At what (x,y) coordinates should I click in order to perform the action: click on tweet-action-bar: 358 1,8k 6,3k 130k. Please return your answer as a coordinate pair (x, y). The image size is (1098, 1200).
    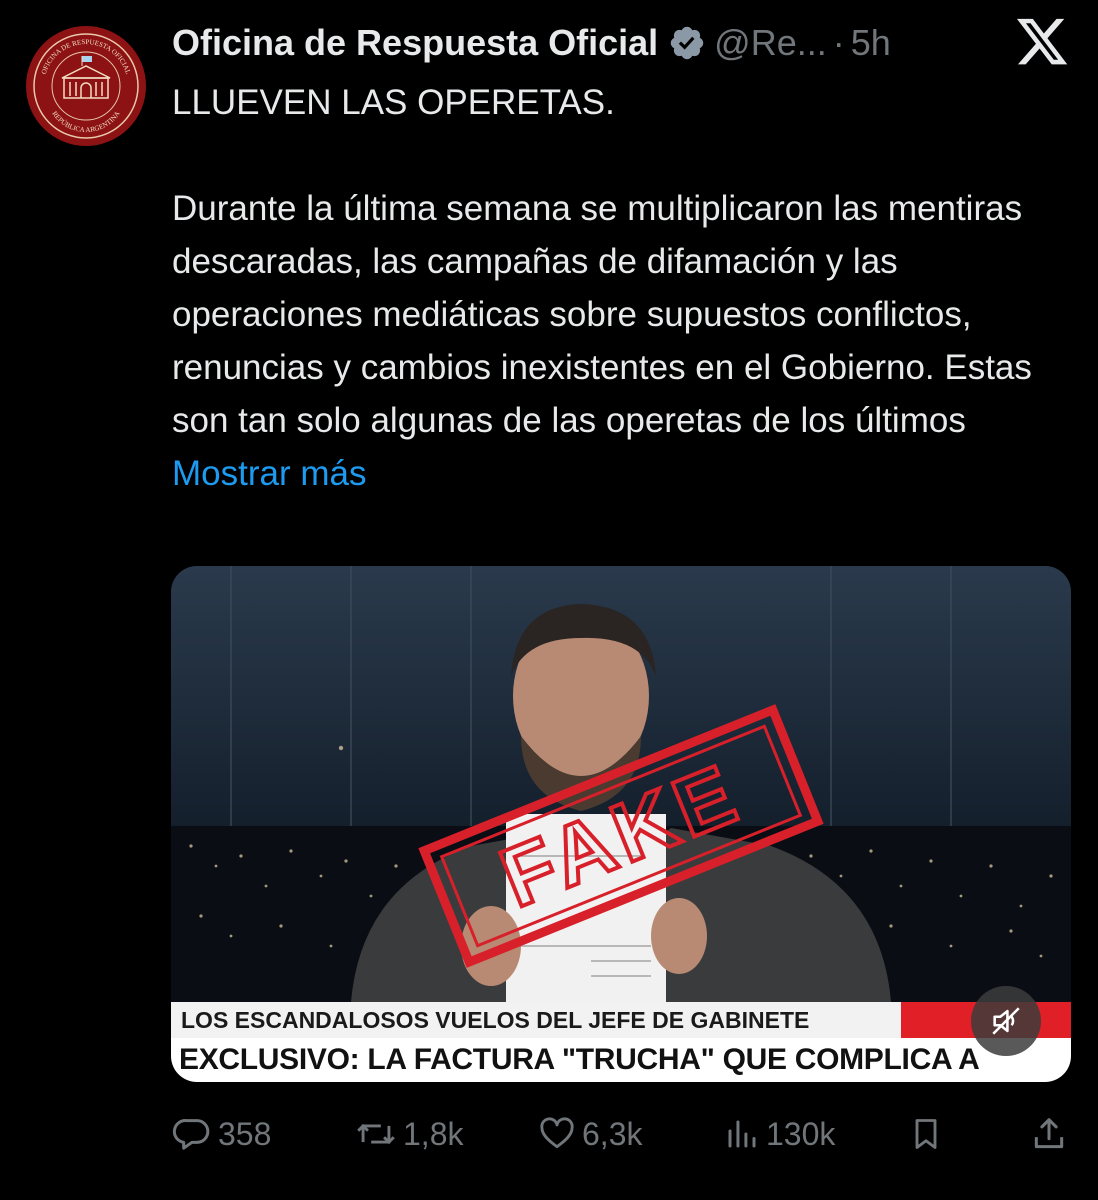
    Looking at the image, I should click on (622, 1134).